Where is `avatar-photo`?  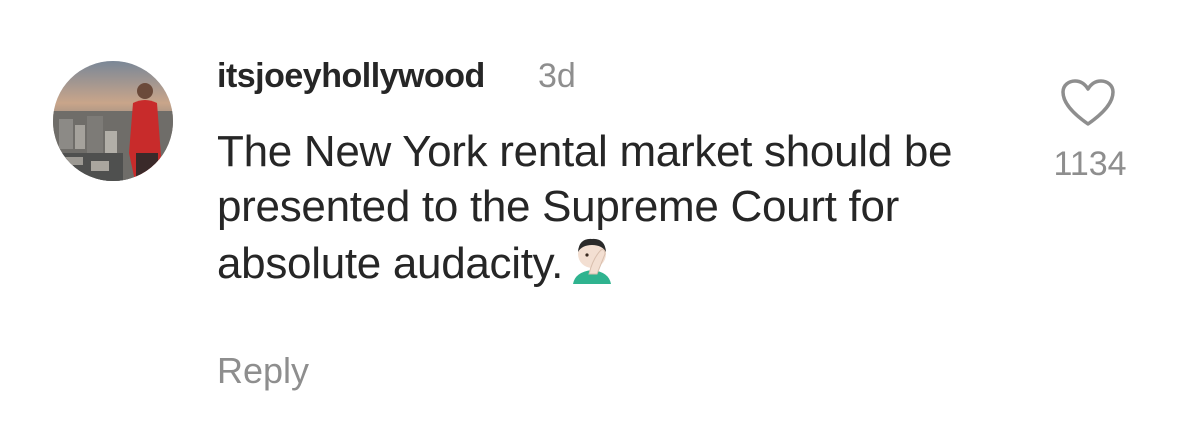 avatar-photo is located at coordinates (113, 121).